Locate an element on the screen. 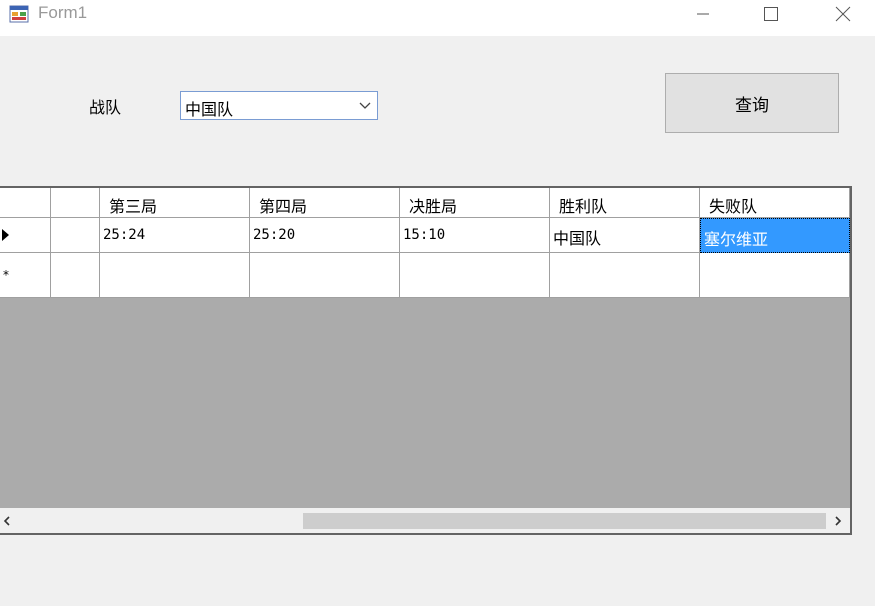 The height and width of the screenshot is (606, 875). new-row: * is located at coordinates (425, 275).